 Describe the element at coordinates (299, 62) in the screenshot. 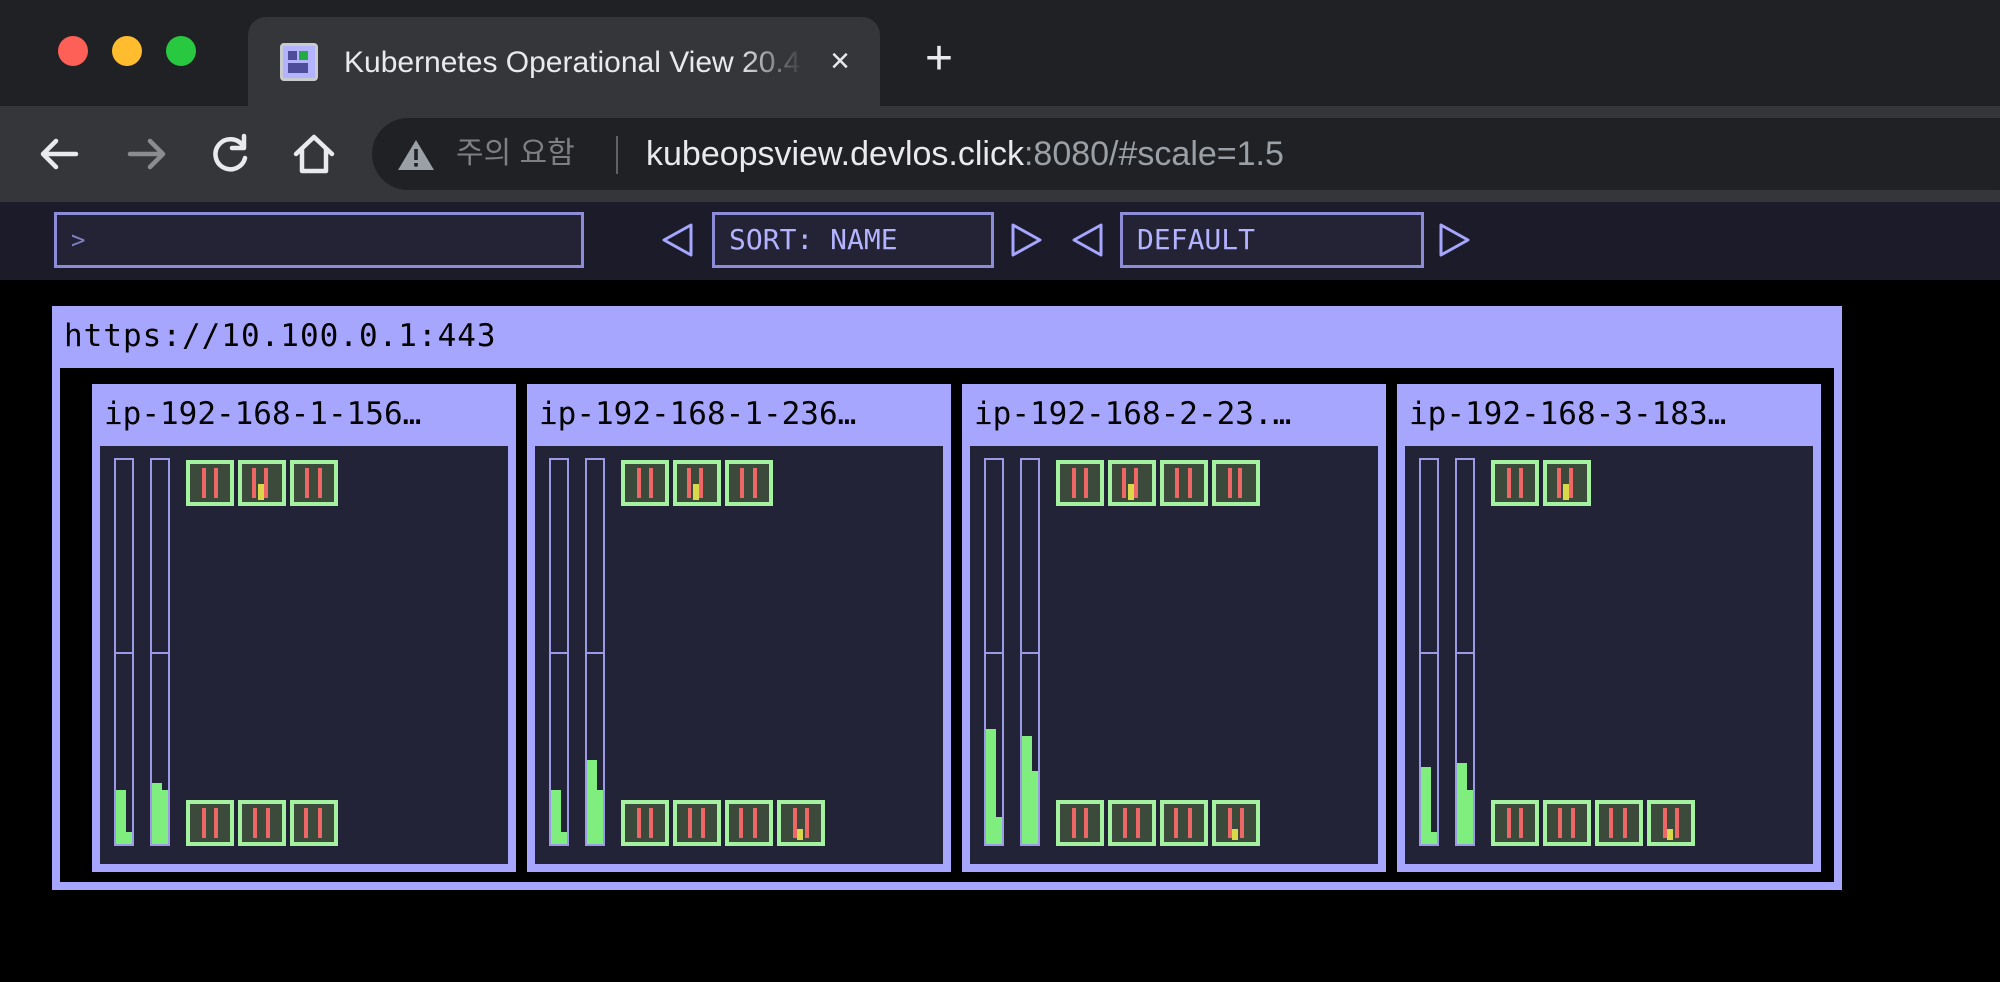

I see `favicon-icon` at that location.